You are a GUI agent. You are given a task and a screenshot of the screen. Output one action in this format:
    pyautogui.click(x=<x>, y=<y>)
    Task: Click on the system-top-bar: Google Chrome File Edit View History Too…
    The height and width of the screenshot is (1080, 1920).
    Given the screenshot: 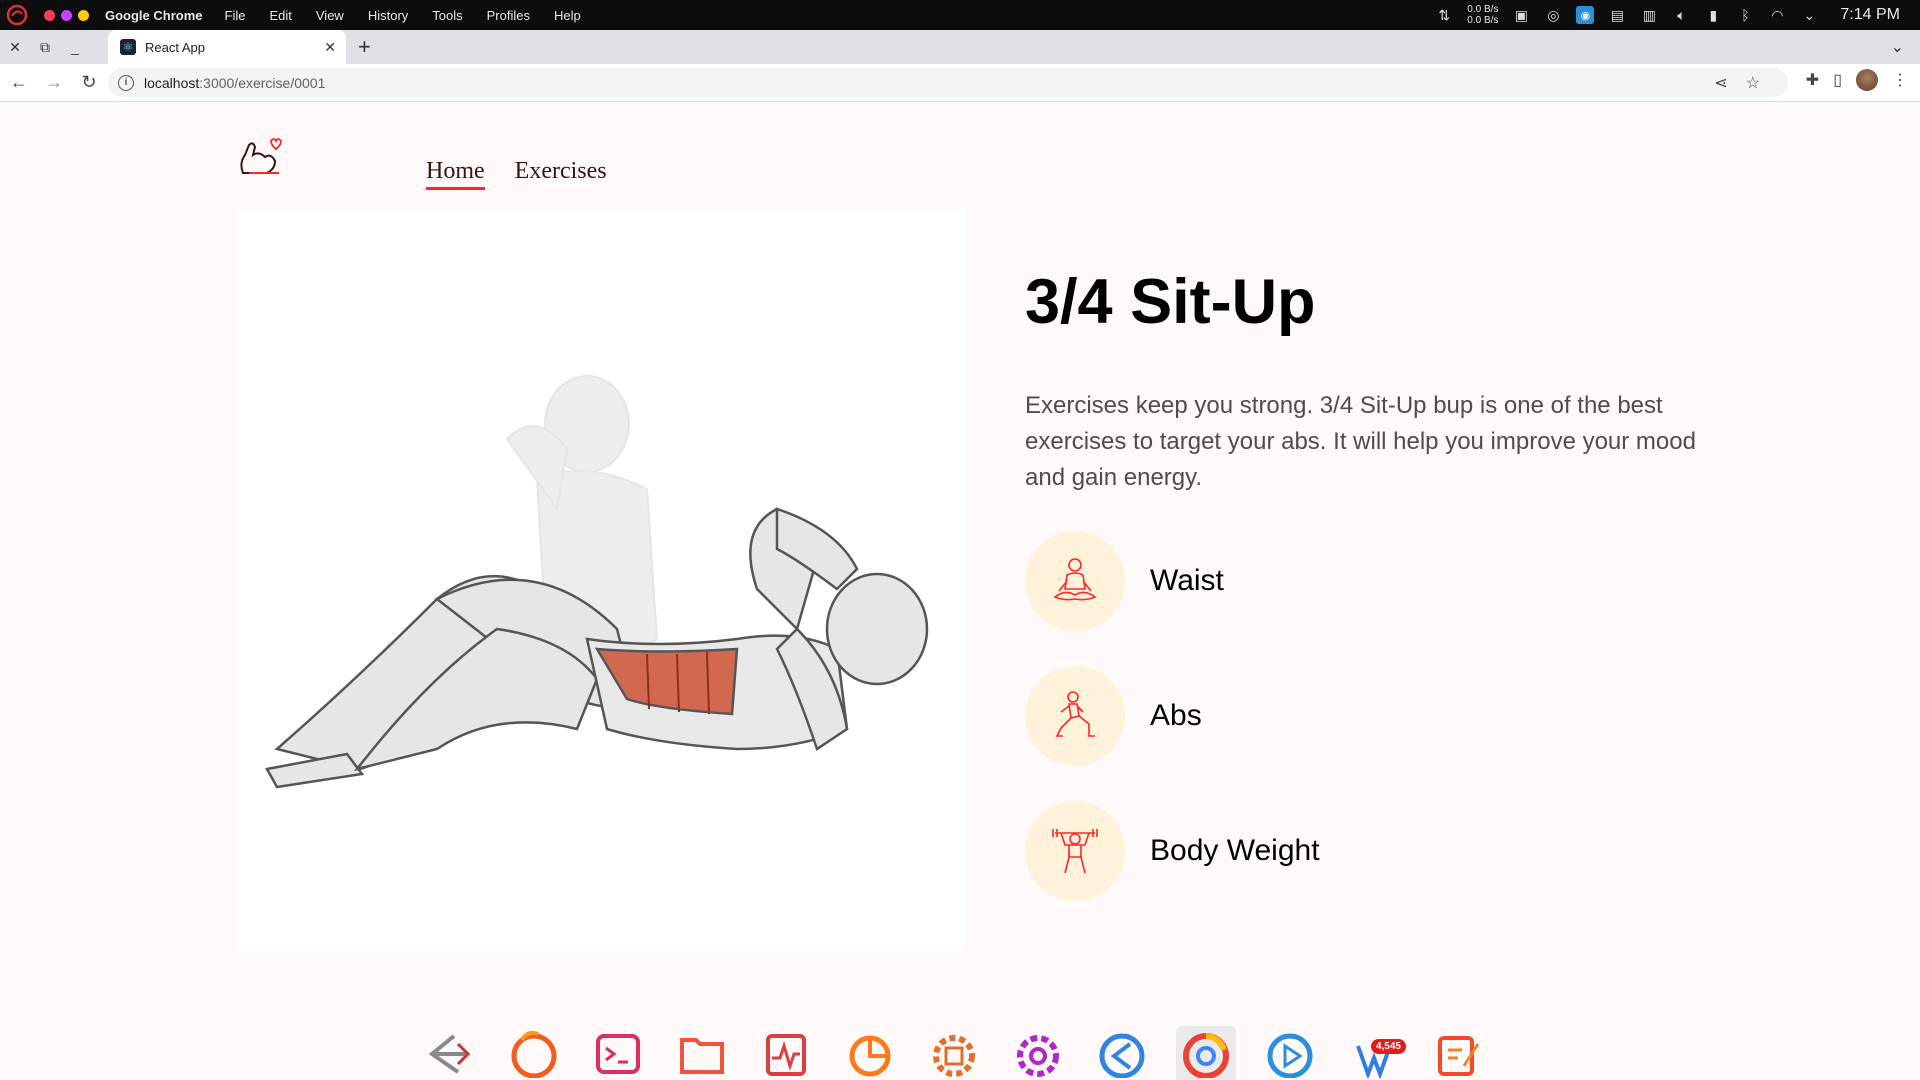 What is the action you would take?
    pyautogui.click(x=960, y=15)
    